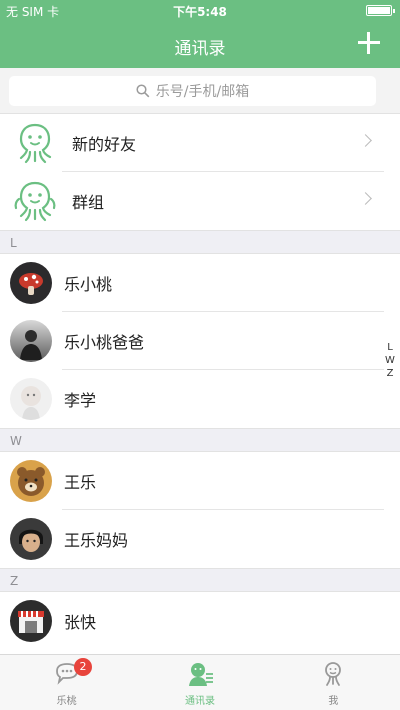 This screenshot has width=400, height=710. What do you see at coordinates (200, 580) in the screenshot?
I see `section-header-z: Z` at bounding box center [200, 580].